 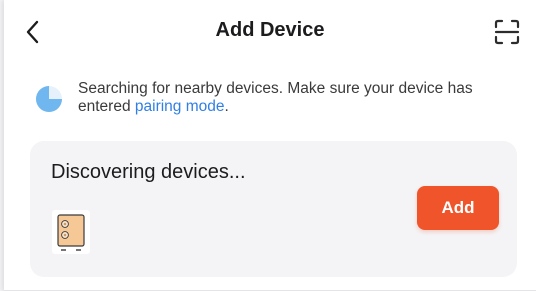 I want to click on wall-switch-device-icon, so click(x=71, y=232).